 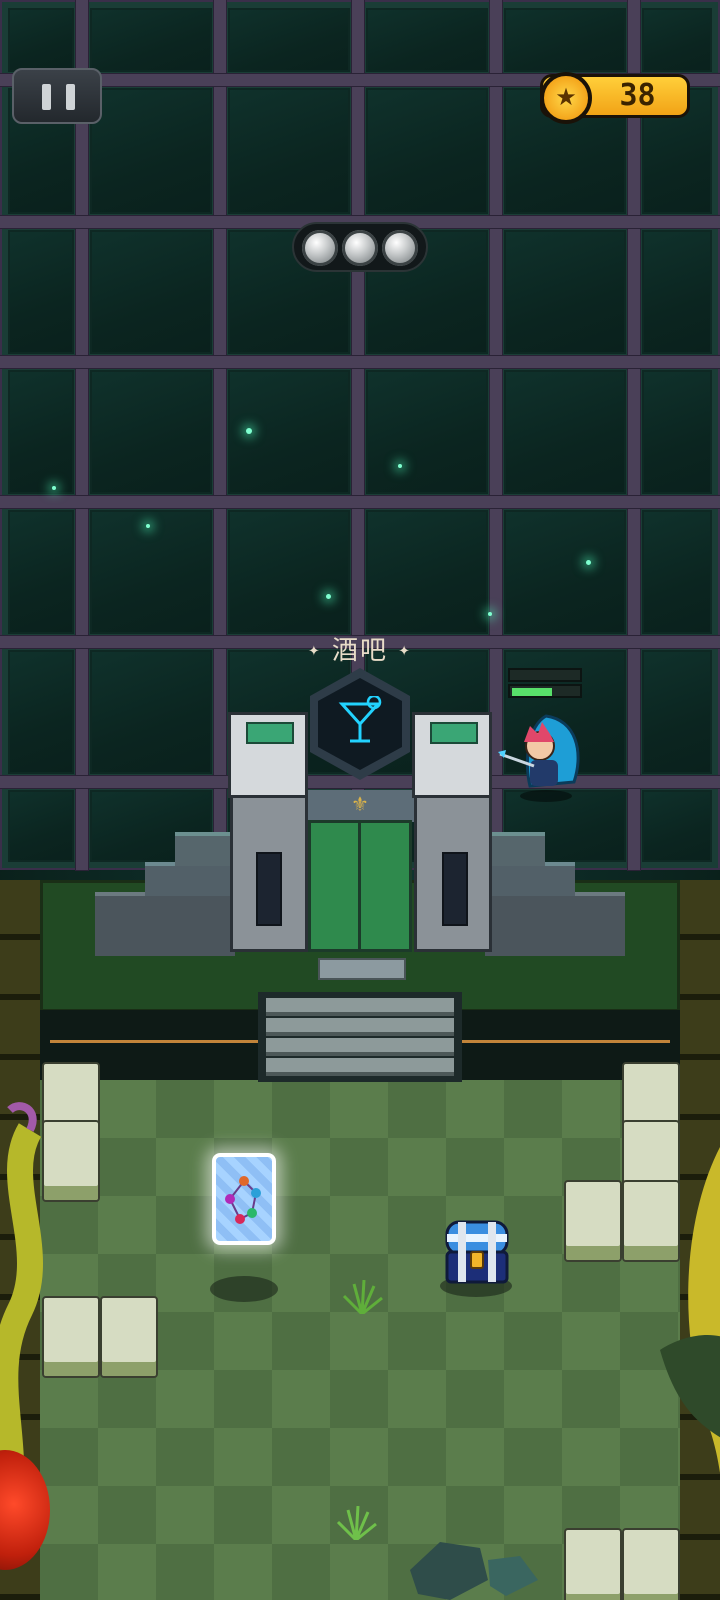 I want to click on rail-right, so click(x=565, y=1041).